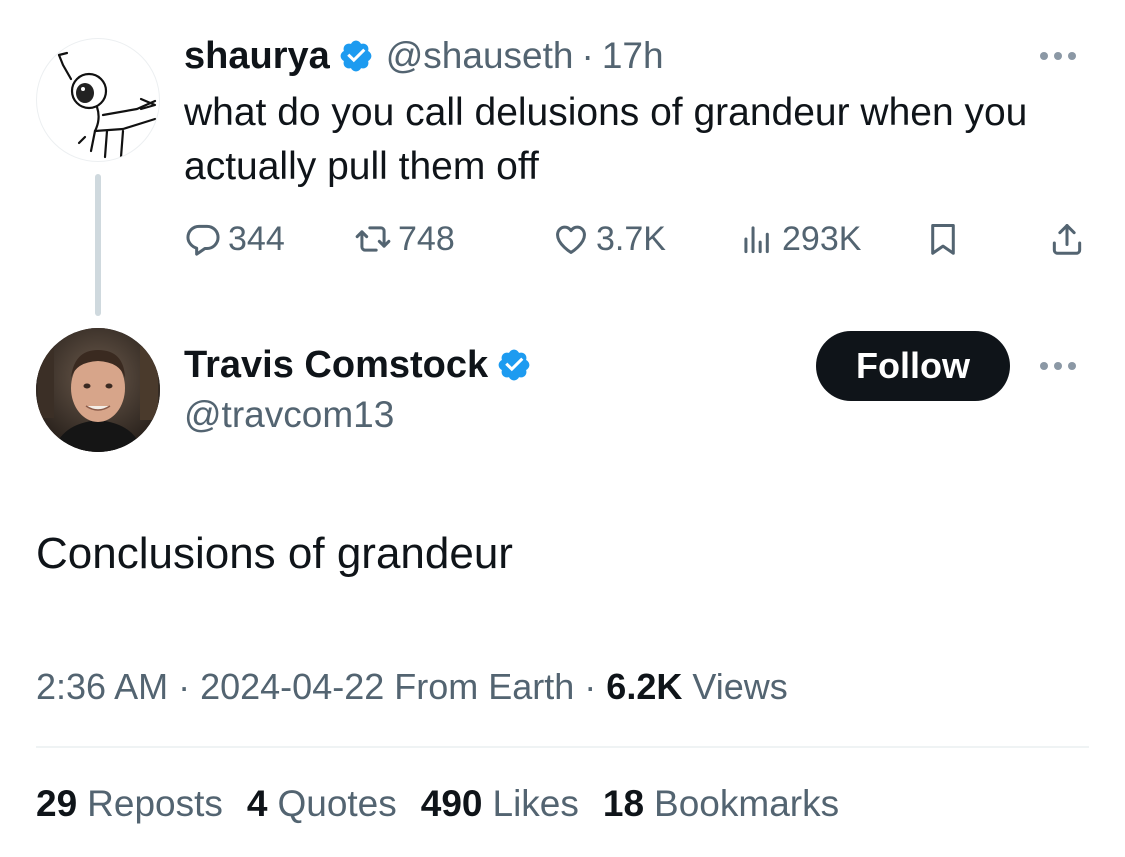 This screenshot has height=857, width=1125. What do you see at coordinates (480, 56) in the screenshot?
I see `parent-author-handle: @shauseth` at bounding box center [480, 56].